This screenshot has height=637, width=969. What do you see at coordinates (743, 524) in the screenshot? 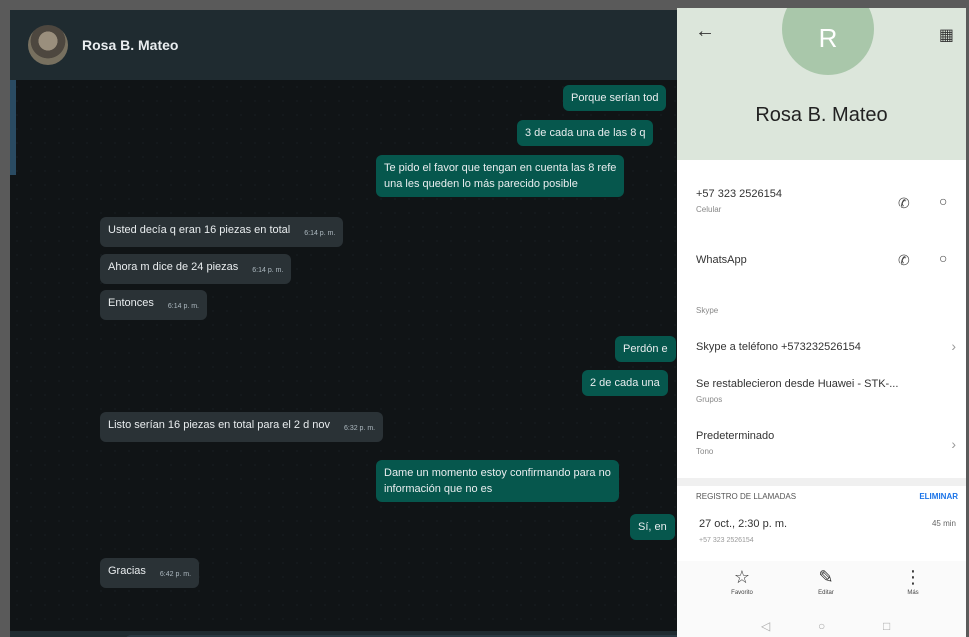
I see `call-date: 27 oct., 2:30 p. m.` at bounding box center [743, 524].